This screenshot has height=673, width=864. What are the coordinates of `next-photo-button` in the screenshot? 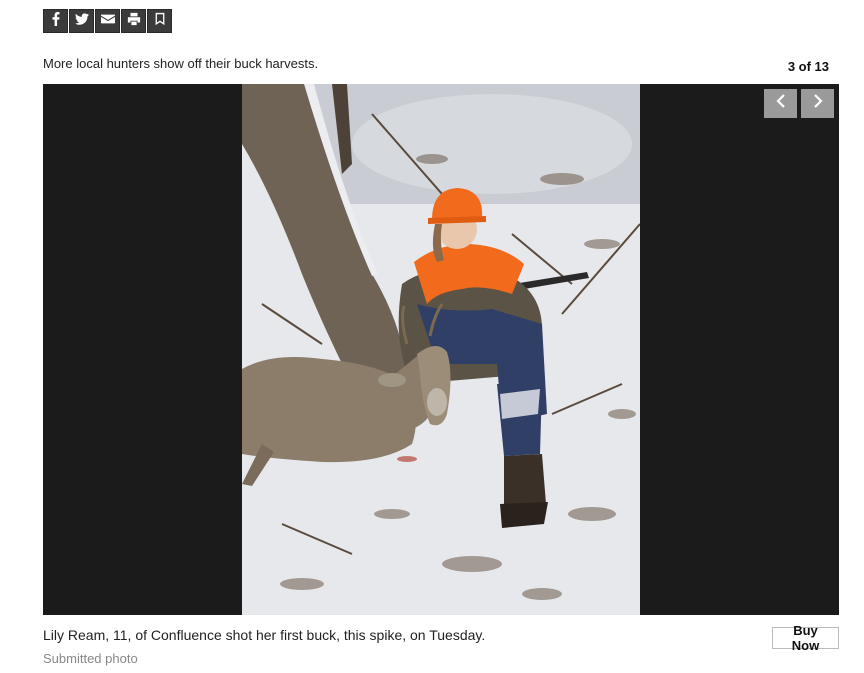 It's located at (817, 103).